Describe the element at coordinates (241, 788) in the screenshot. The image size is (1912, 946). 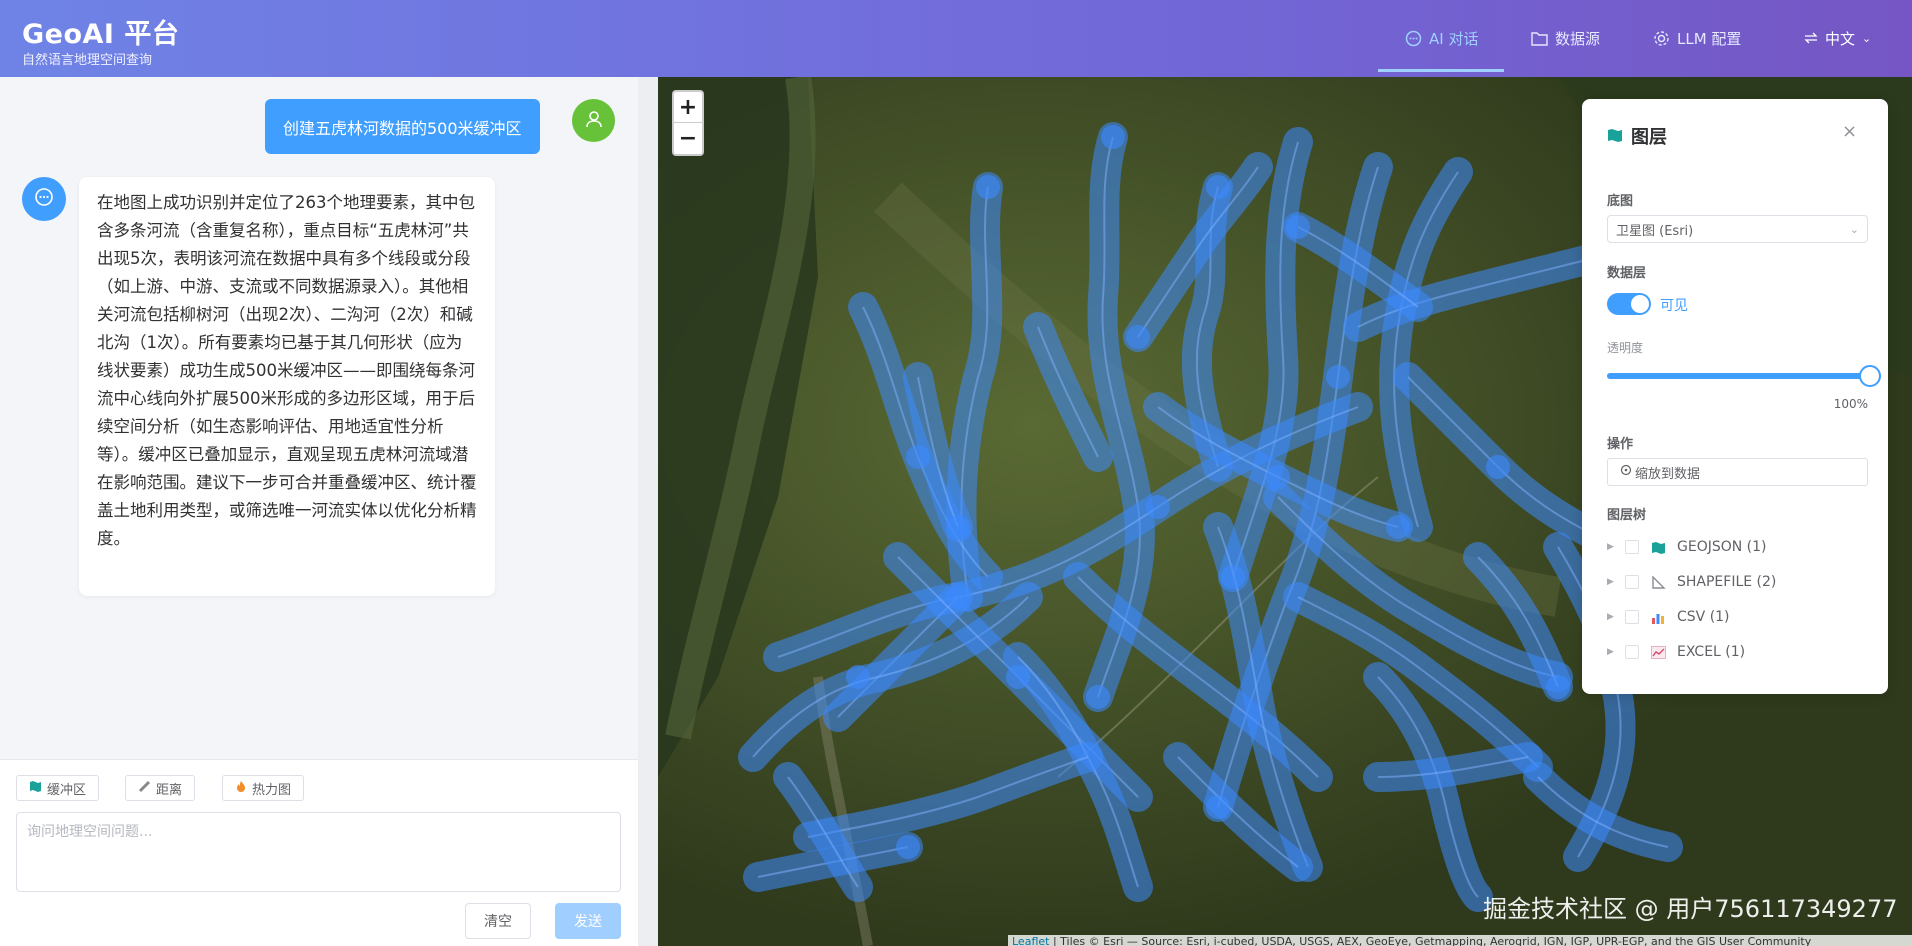
I see `fire-icon` at that location.